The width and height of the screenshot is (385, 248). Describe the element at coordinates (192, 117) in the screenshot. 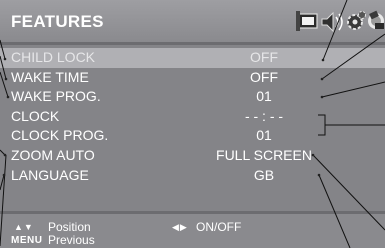

I see `menu-item-clock: CLOCK - - : - -` at that location.